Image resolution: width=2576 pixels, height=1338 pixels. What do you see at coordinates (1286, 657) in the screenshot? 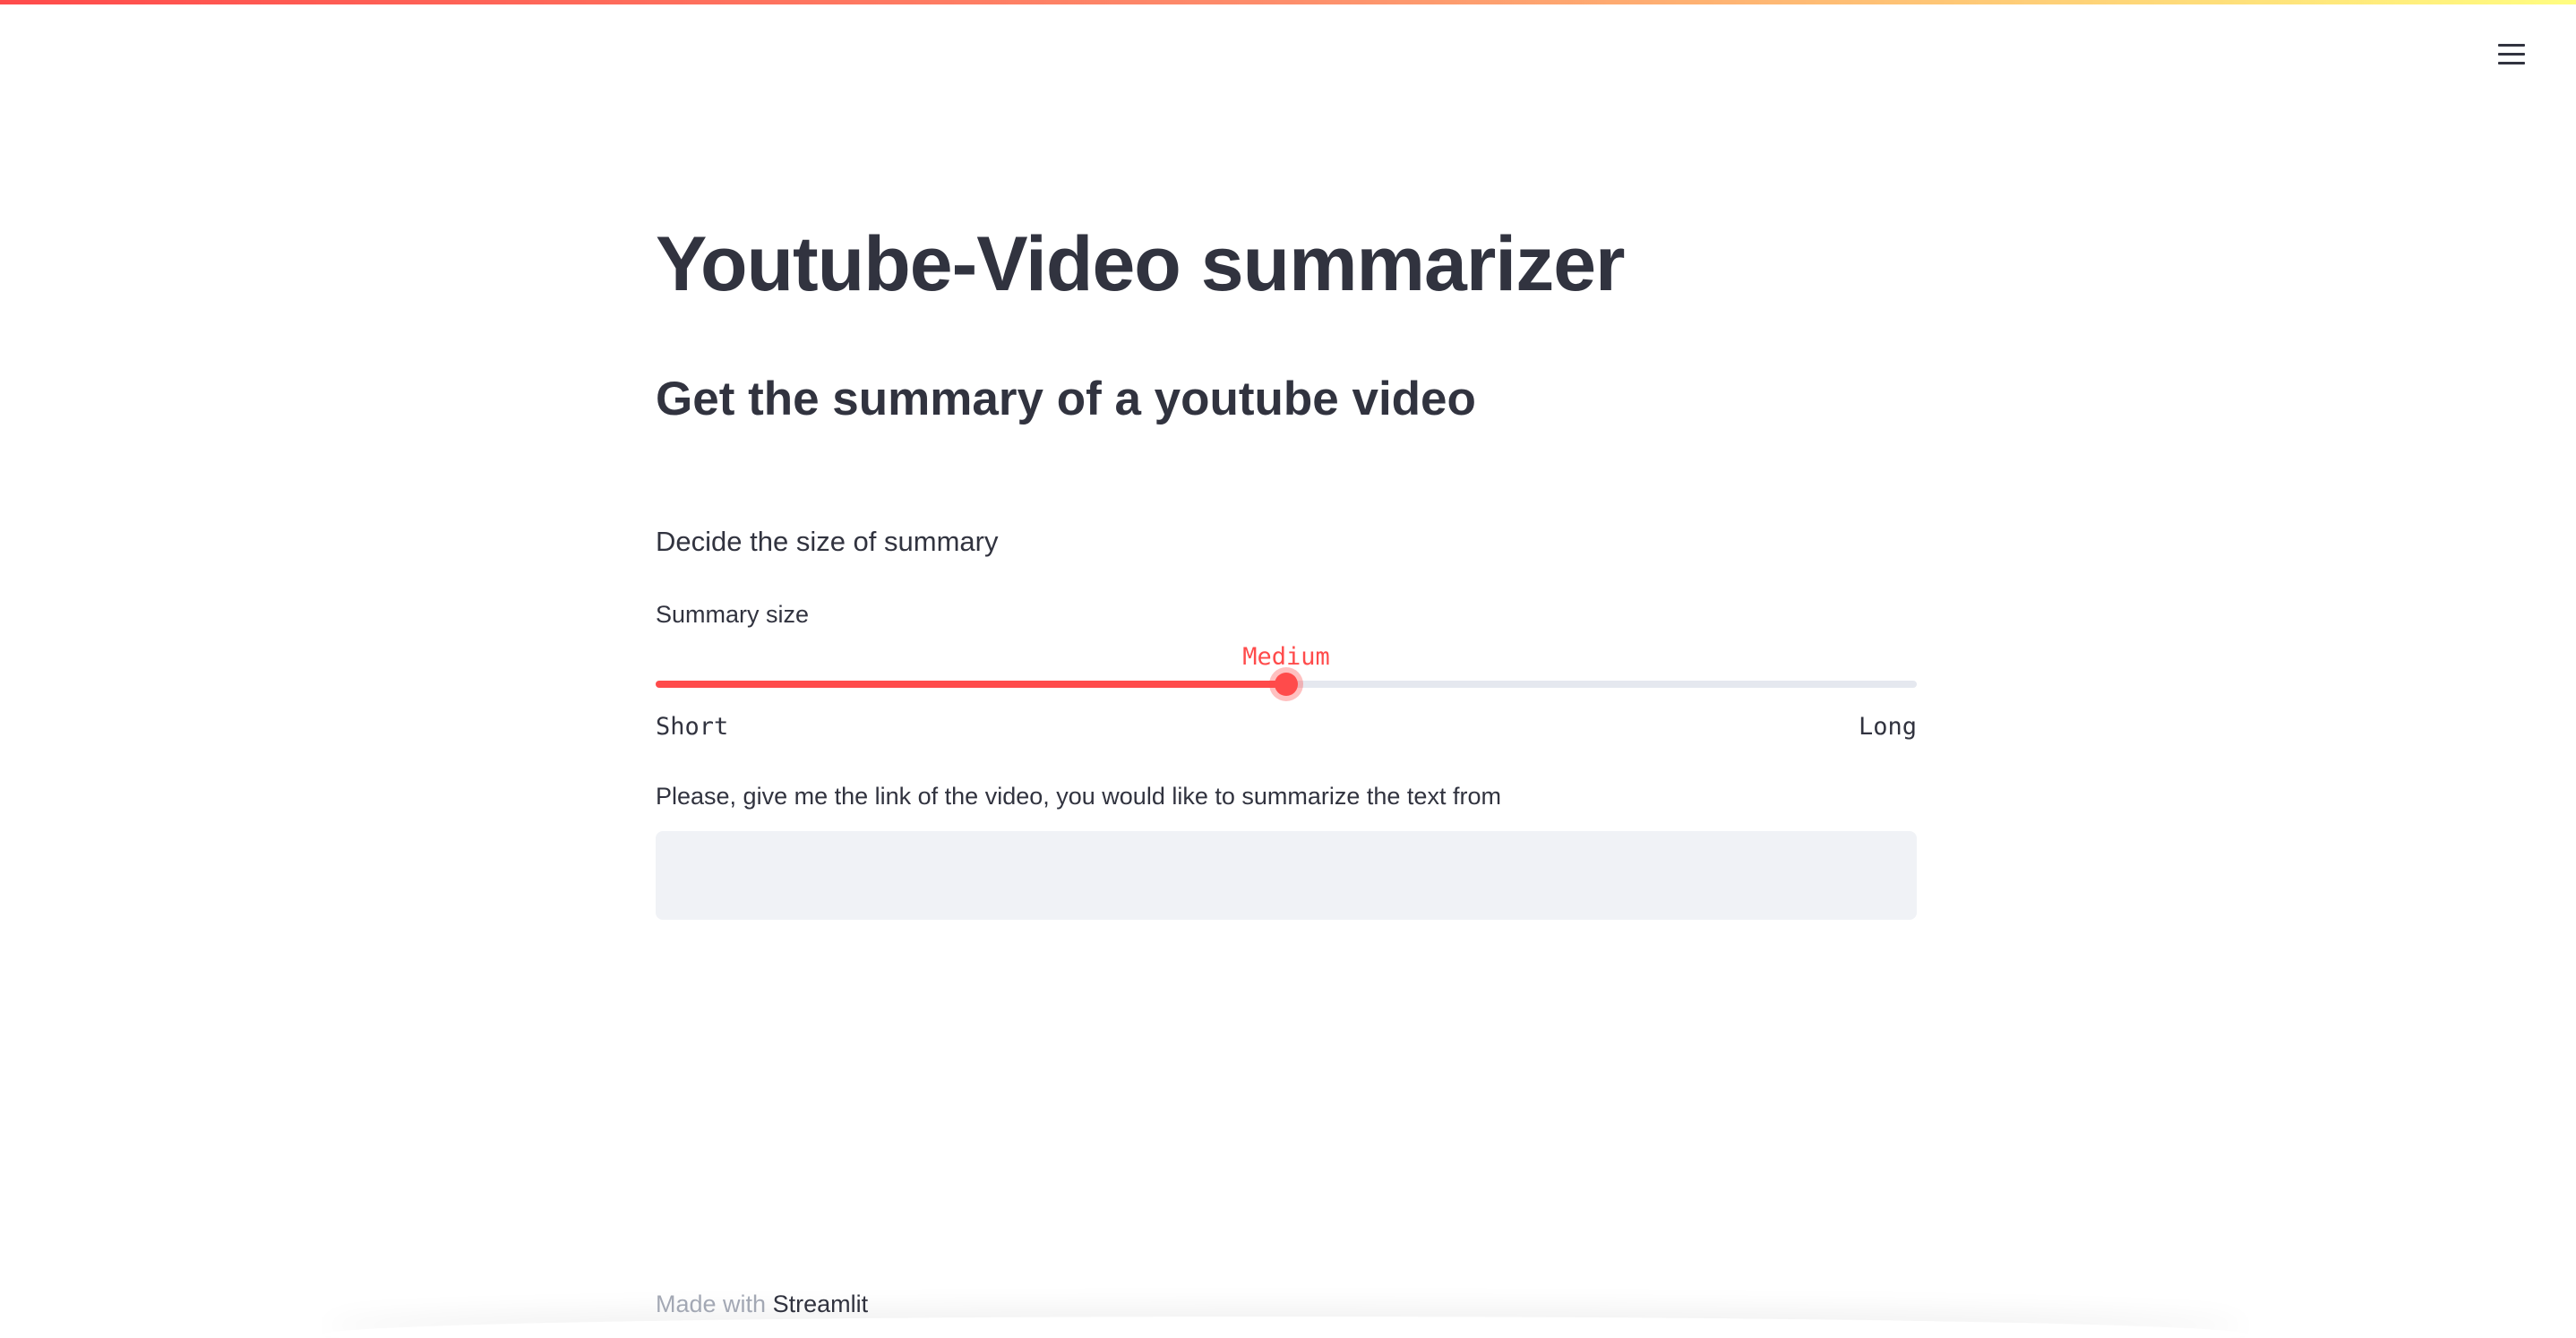
I see `slider-current-value: Medium` at bounding box center [1286, 657].